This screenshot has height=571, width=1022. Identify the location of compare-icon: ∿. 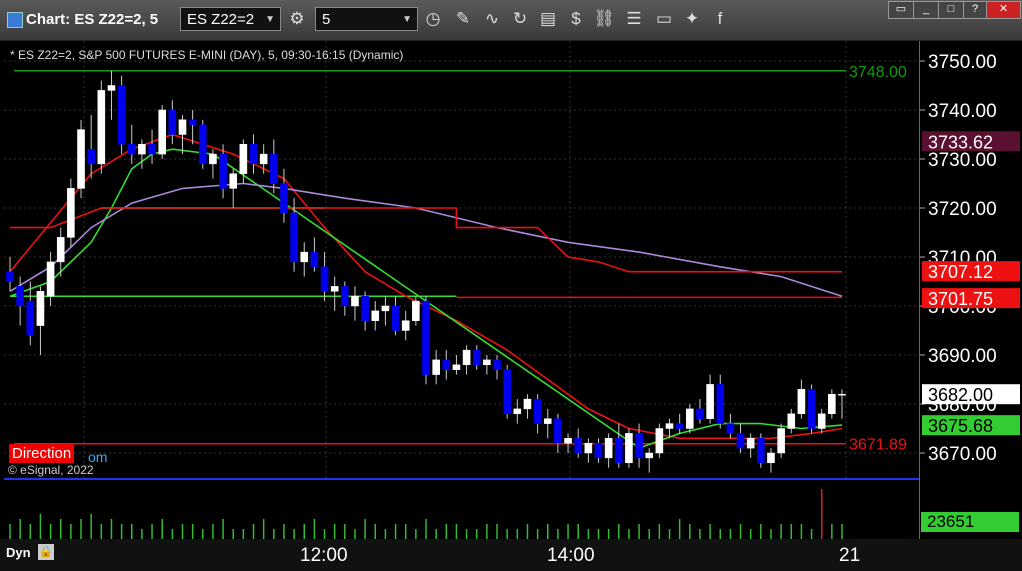
(492, 19).